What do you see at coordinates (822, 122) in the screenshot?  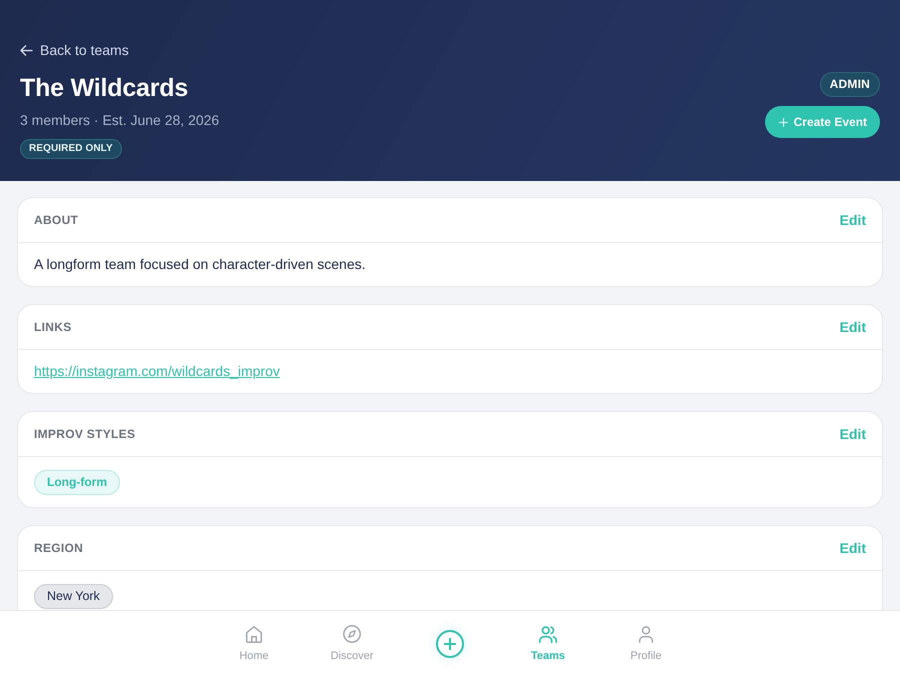 I see `create-event-button: Create Event` at bounding box center [822, 122].